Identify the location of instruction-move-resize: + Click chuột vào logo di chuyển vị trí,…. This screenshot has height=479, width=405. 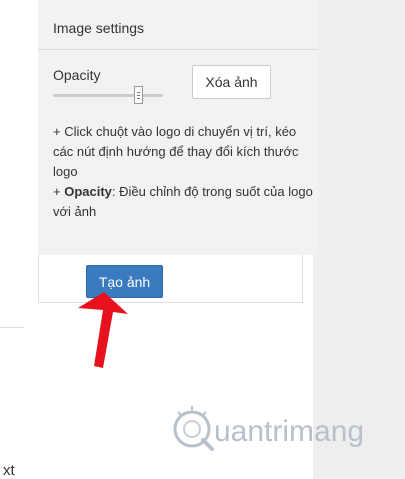
(176, 151).